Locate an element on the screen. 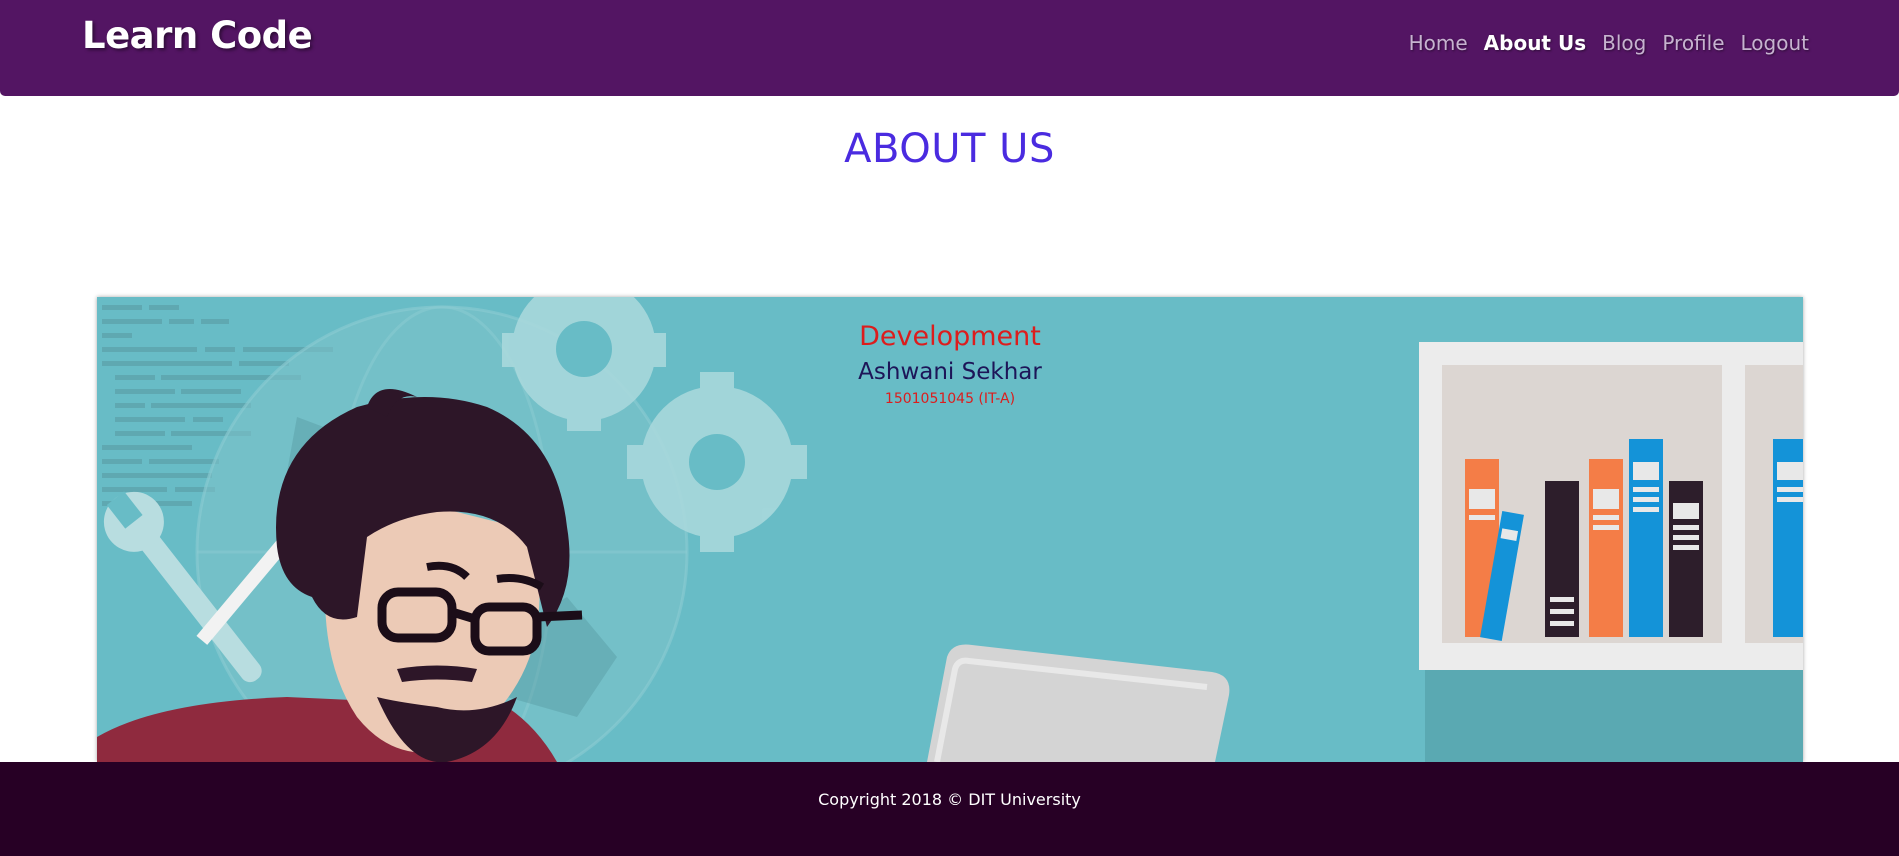 The width and height of the screenshot is (1899, 856). roll-number: 1501051045 (IT-A) is located at coordinates (950, 399).